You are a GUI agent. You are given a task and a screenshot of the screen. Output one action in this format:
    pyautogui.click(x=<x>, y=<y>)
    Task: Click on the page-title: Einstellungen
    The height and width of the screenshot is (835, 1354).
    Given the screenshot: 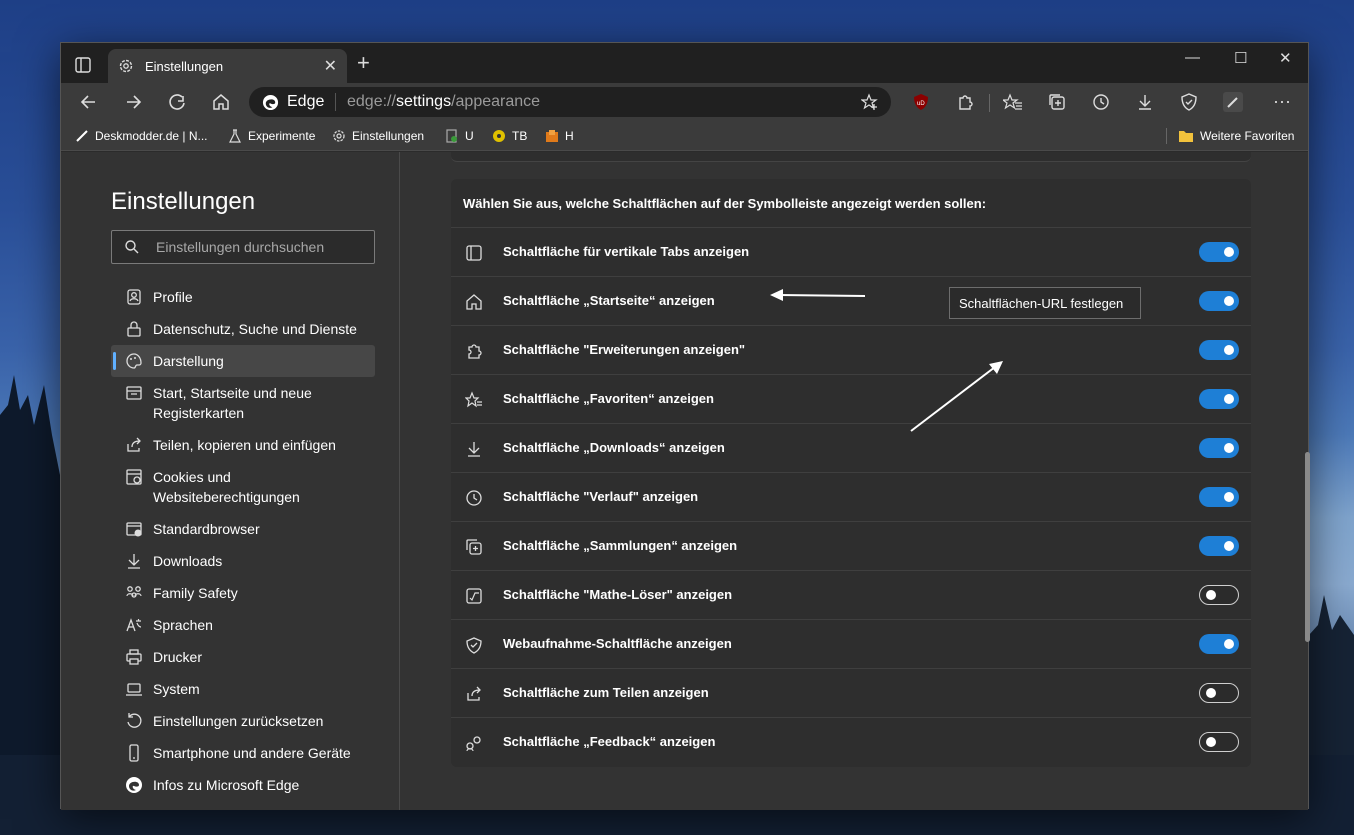 What is the action you would take?
    pyautogui.click(x=183, y=201)
    